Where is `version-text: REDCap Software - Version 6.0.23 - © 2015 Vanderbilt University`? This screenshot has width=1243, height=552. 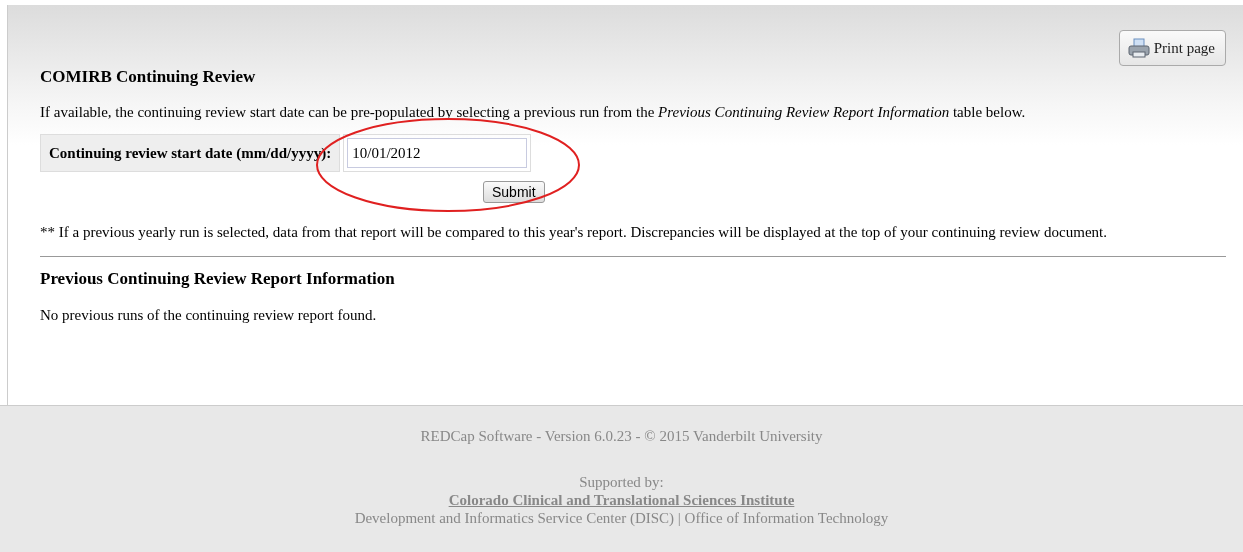 version-text: REDCap Software - Version 6.0.23 - © 2015 Vanderbilt University is located at coordinates (621, 436).